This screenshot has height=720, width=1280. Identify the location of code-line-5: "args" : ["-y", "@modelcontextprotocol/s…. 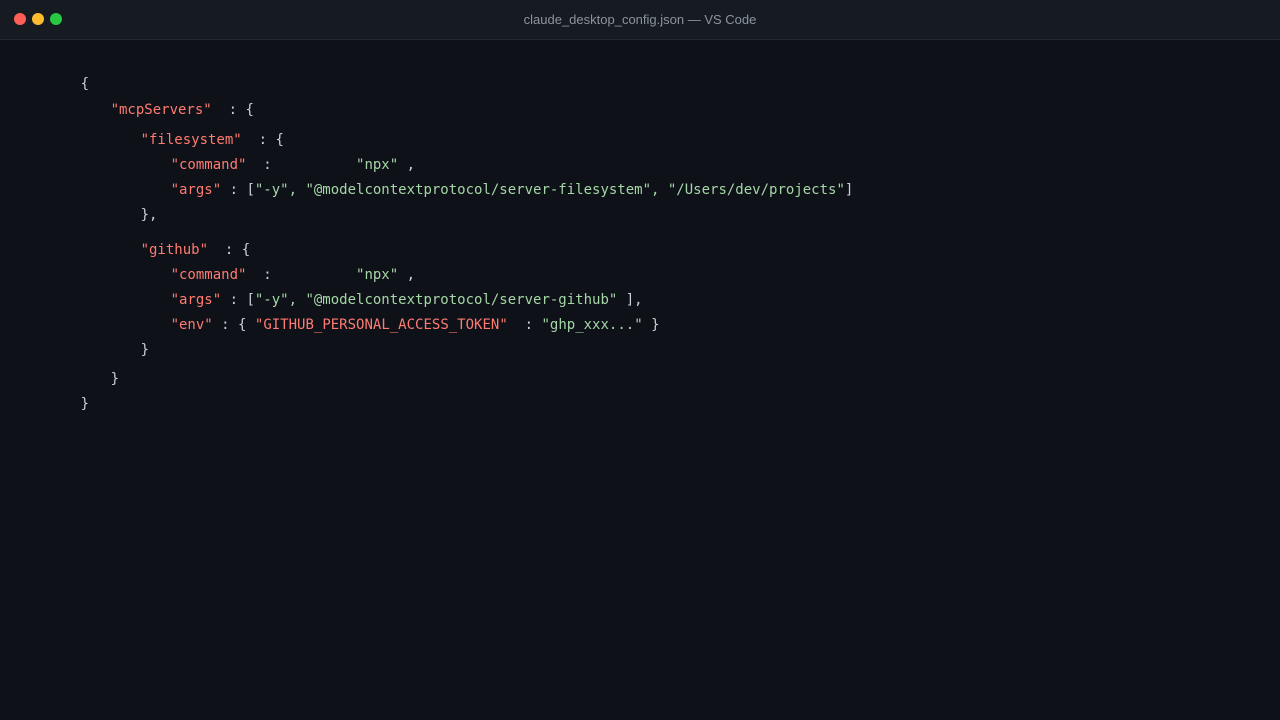
(512, 190).